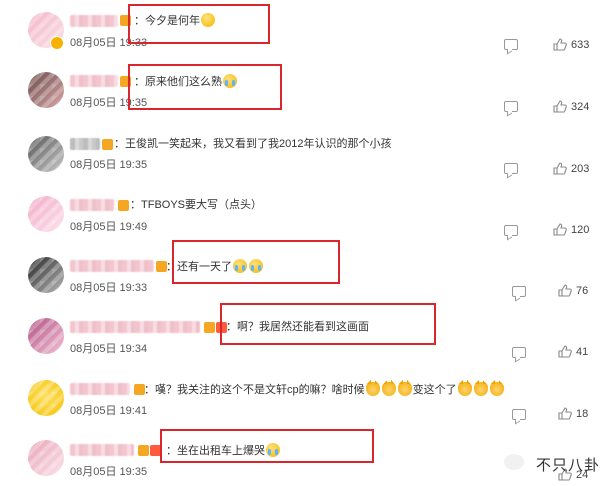  I want to click on like-button: 324, so click(584, 107).